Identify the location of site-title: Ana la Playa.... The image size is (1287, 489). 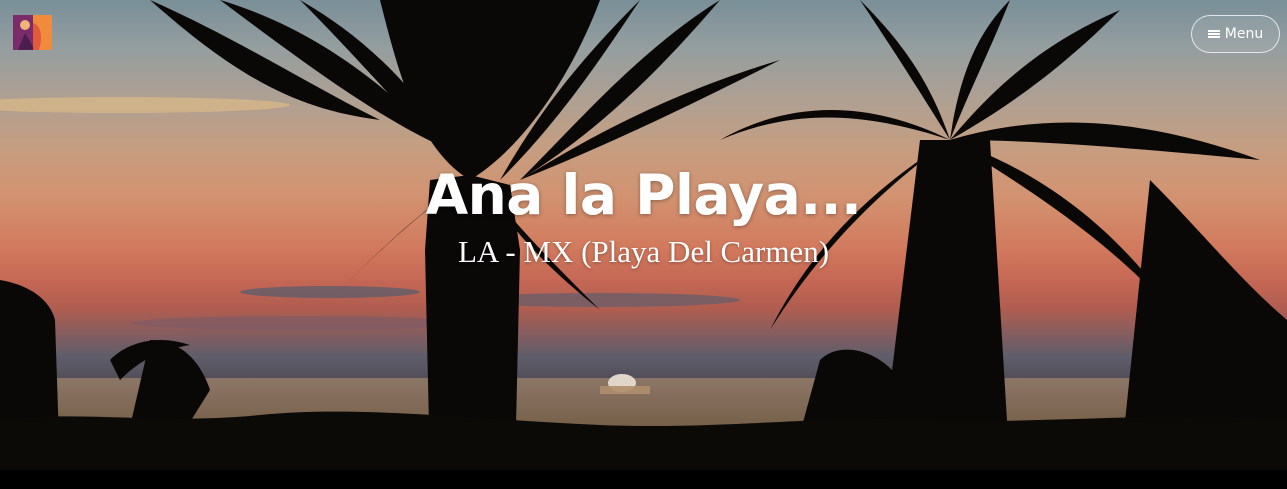
(644, 195).